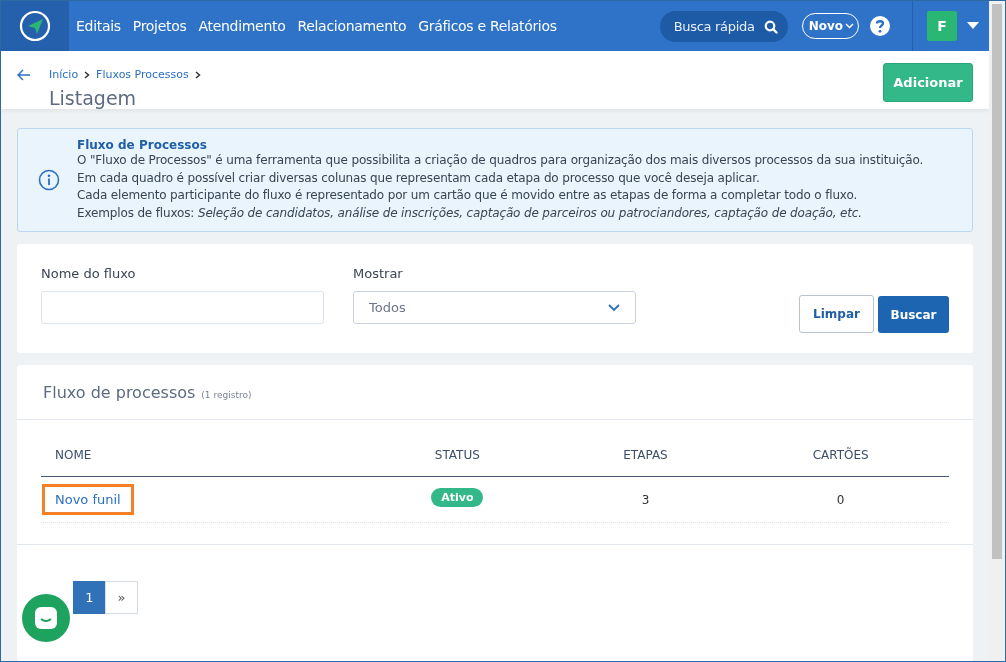 This screenshot has height=662, width=1006. I want to click on back-arrow-icon, so click(24, 74).